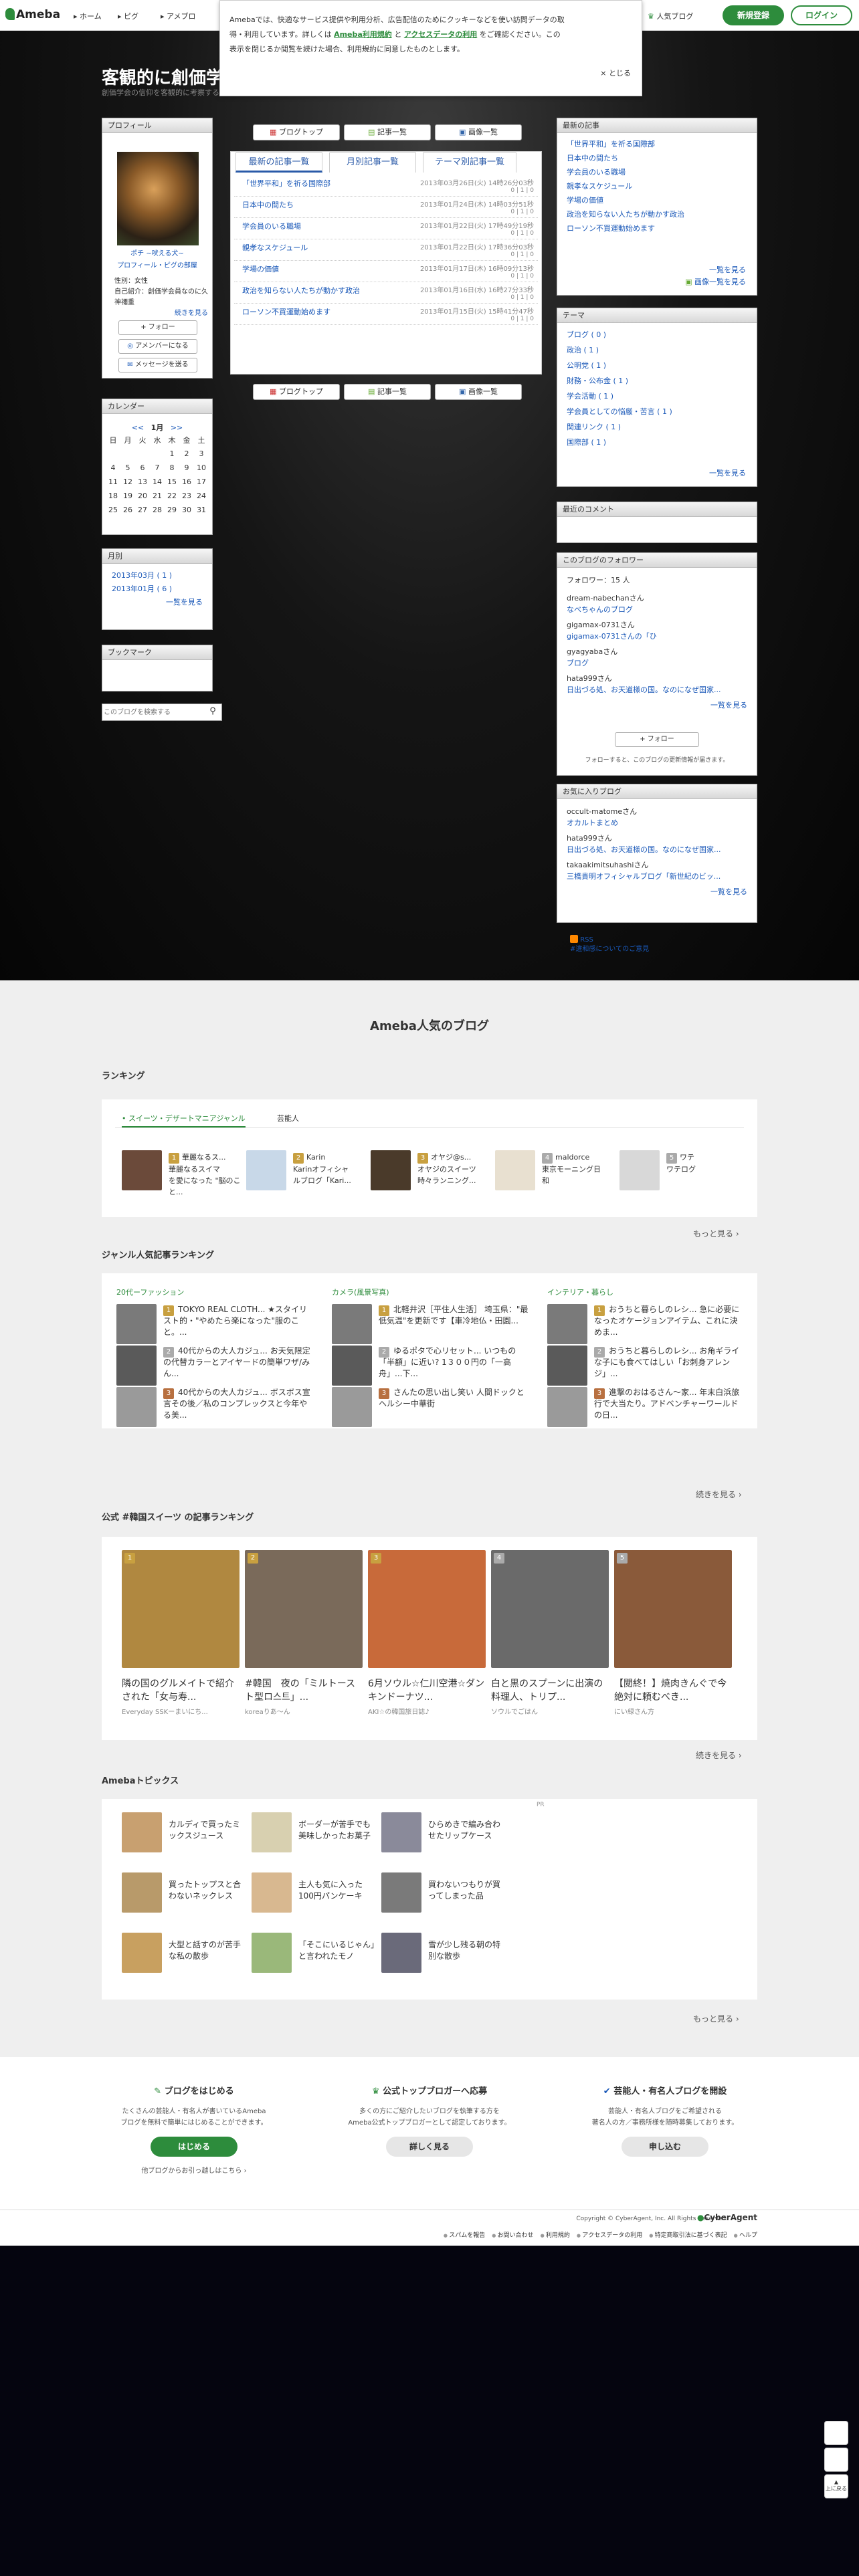 The image size is (859, 2576). What do you see at coordinates (586, 1158) in the screenshot?
I see `ranking-blog-name: maldorce` at bounding box center [586, 1158].